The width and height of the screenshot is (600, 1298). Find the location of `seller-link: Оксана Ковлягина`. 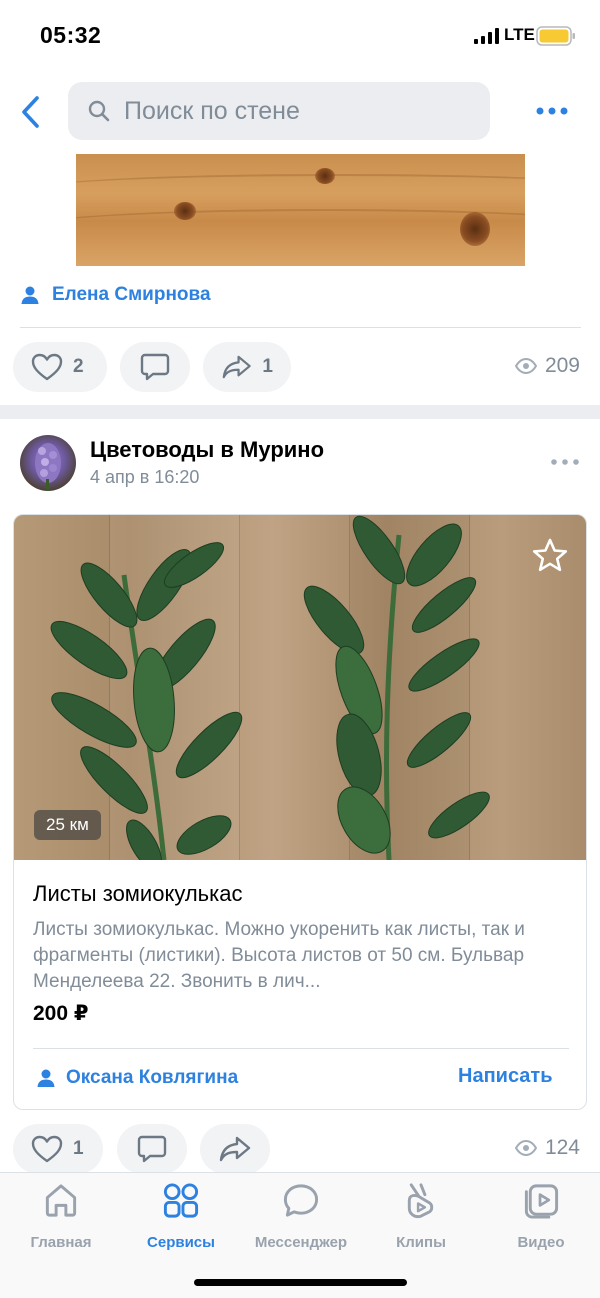

seller-link: Оксана Ковлягина is located at coordinates (137, 1078).